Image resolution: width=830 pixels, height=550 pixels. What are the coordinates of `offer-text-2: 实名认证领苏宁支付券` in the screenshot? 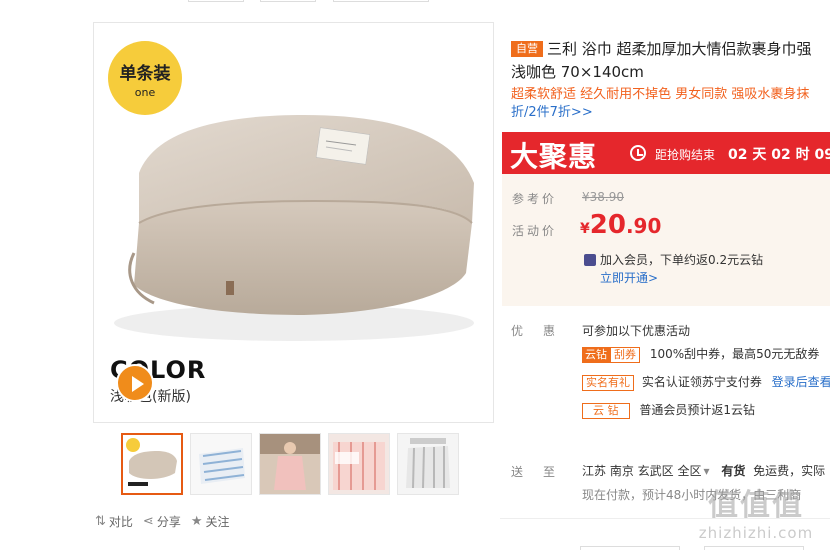 It's located at (701, 382).